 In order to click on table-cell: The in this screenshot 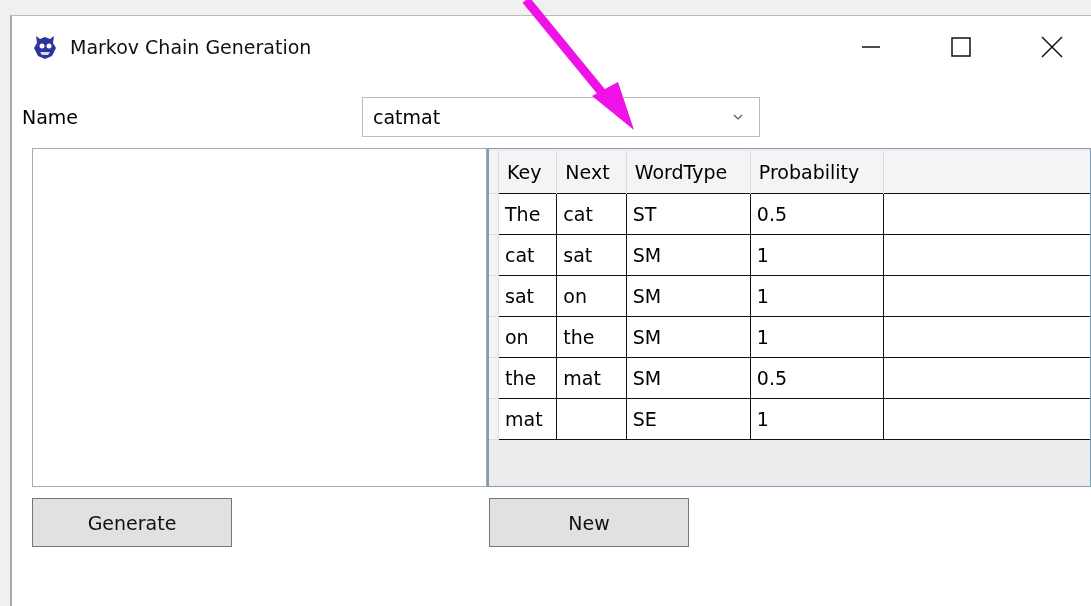, I will do `click(527, 213)`.